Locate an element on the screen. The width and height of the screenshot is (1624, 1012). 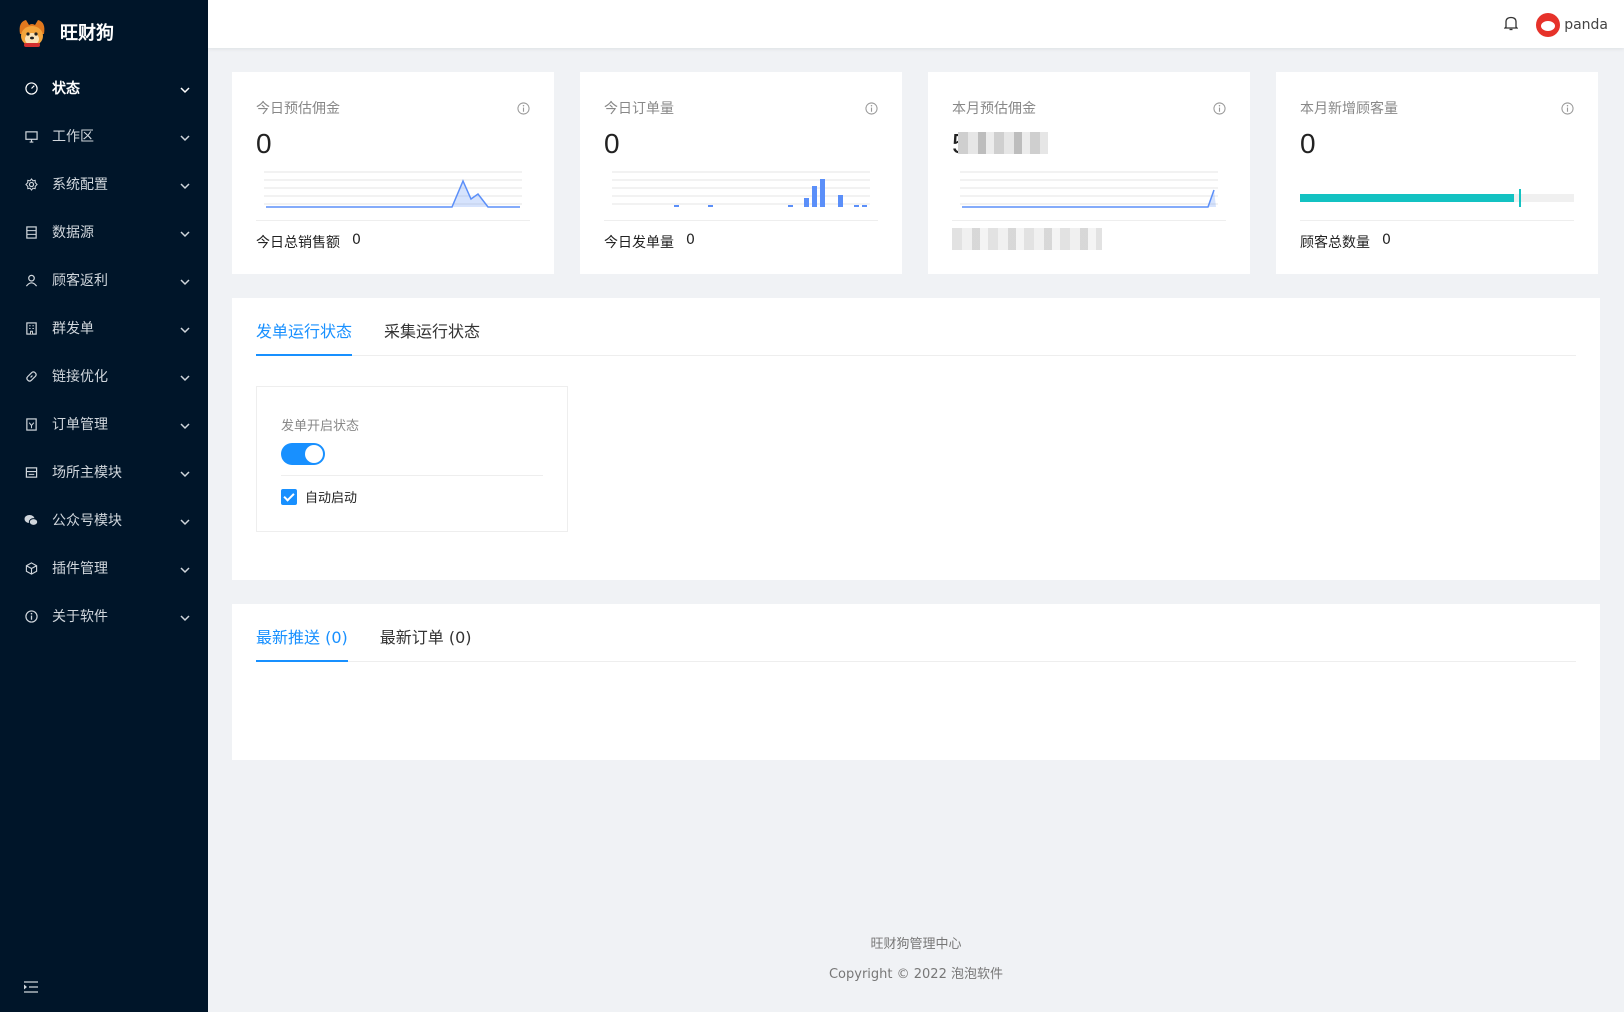
sidebar-item-order-management: 订单管理 is located at coordinates (104, 424).